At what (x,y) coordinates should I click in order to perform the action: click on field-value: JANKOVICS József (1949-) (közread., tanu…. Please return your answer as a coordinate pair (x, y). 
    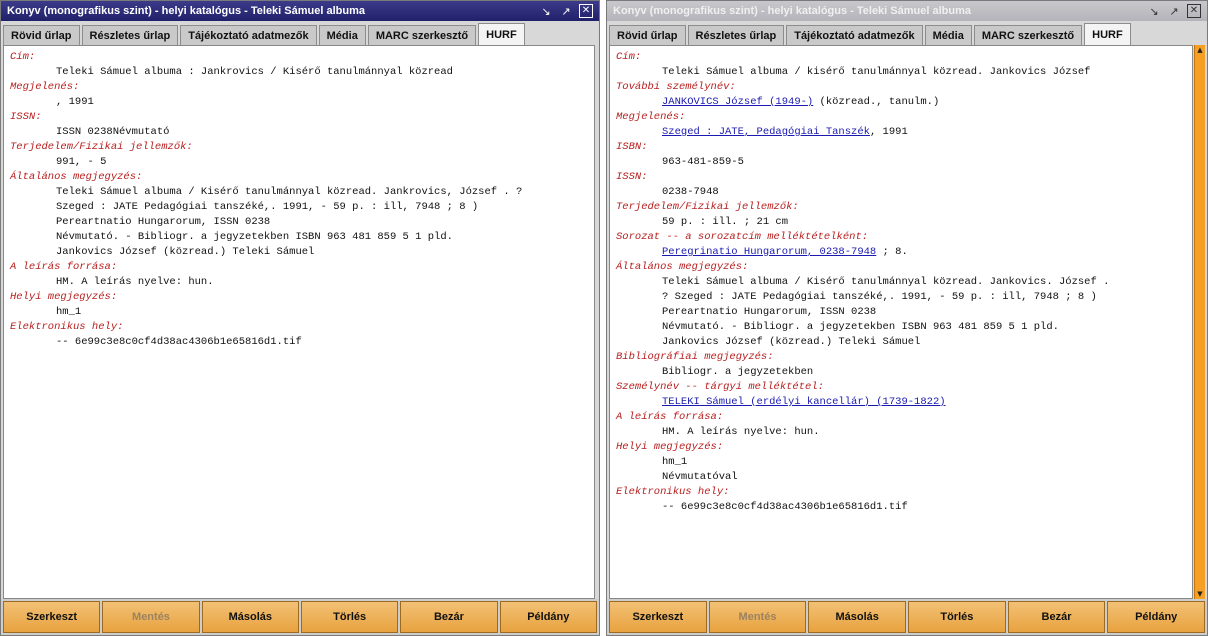
    Looking at the image, I should click on (901, 102).